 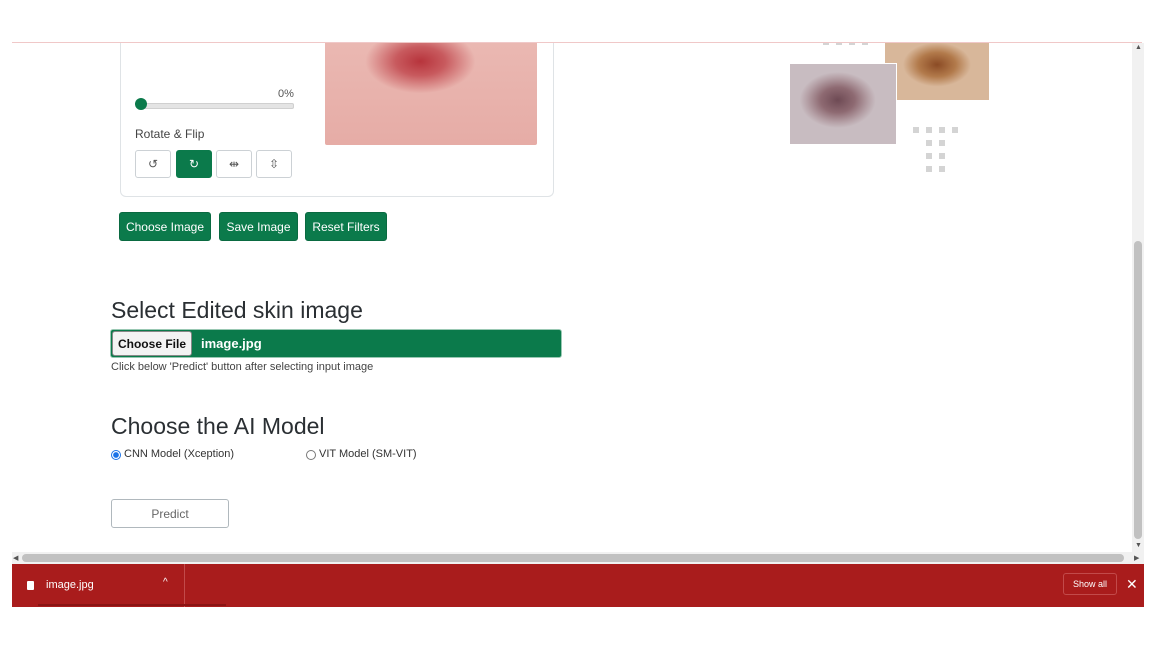 I want to click on rotate-right-icon: ↻, so click(x=194, y=164).